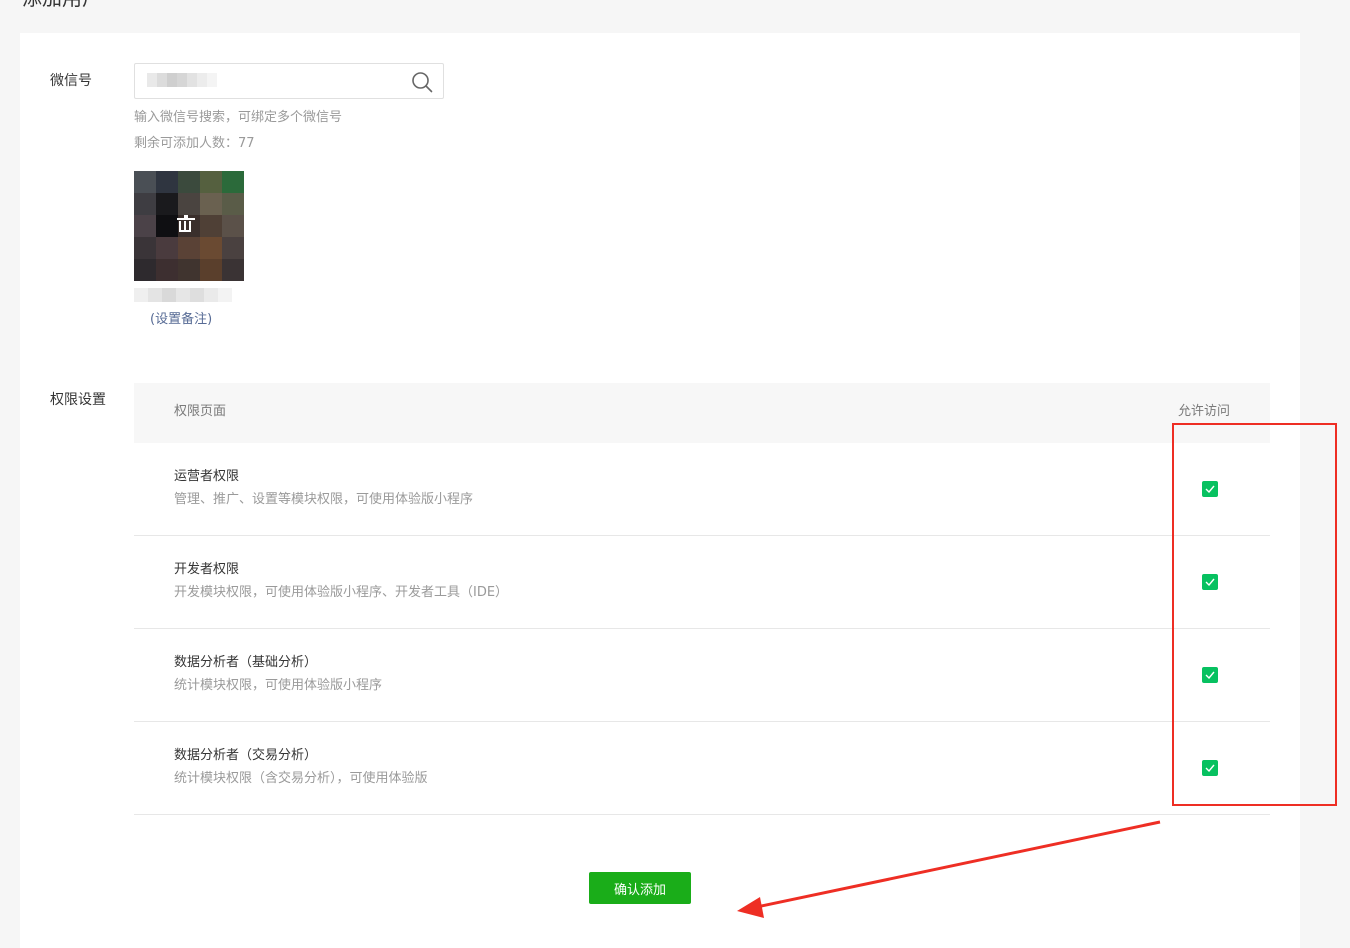 The image size is (1350, 948). I want to click on permission-title: 数据分析者（交易分析）, so click(246, 755).